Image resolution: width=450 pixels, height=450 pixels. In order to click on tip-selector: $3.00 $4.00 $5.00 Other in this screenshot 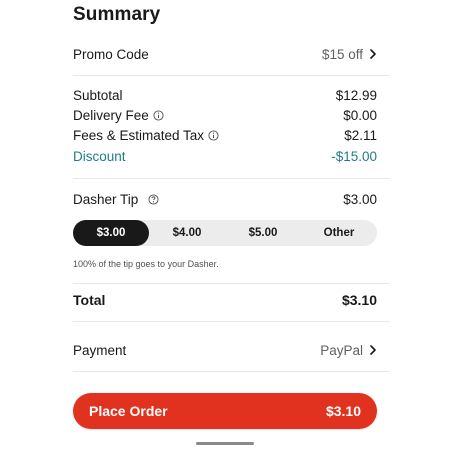, I will do `click(225, 233)`.